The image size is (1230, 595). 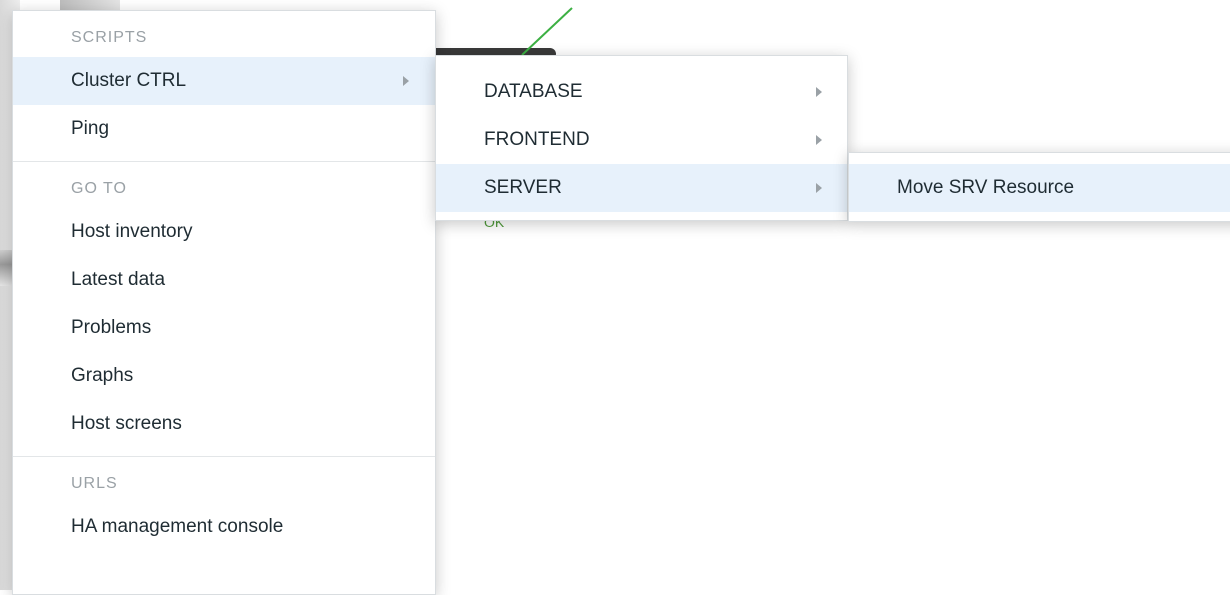 I want to click on menu-item-label: HA management console, so click(x=177, y=526).